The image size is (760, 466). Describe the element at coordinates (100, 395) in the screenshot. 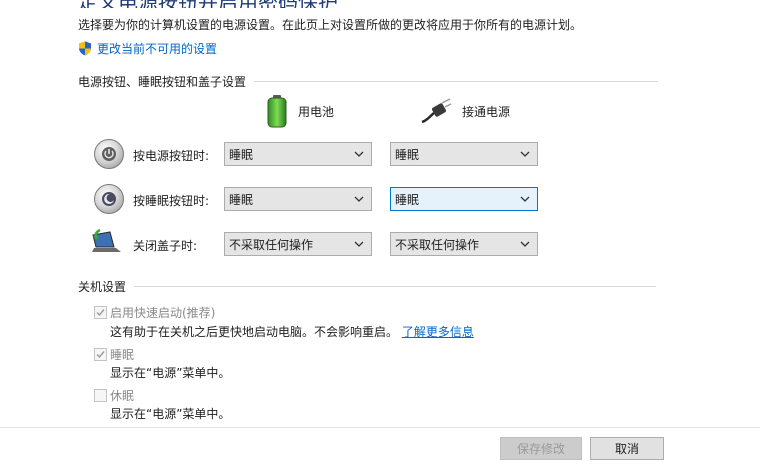

I see `hibernate-checkbox` at that location.